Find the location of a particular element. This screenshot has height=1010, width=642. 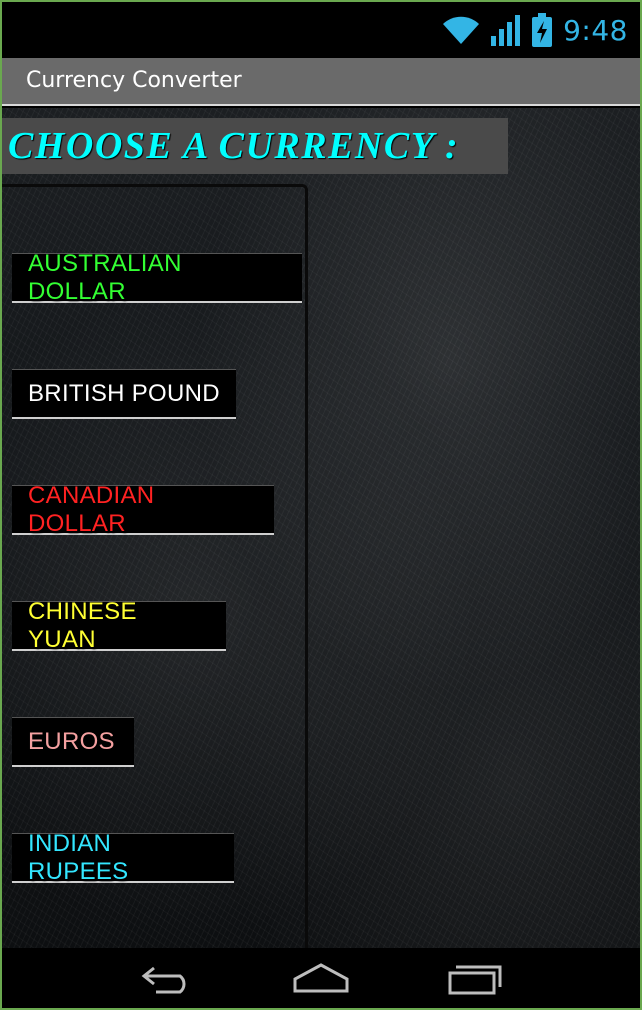

home-button is located at coordinates (321, 978).